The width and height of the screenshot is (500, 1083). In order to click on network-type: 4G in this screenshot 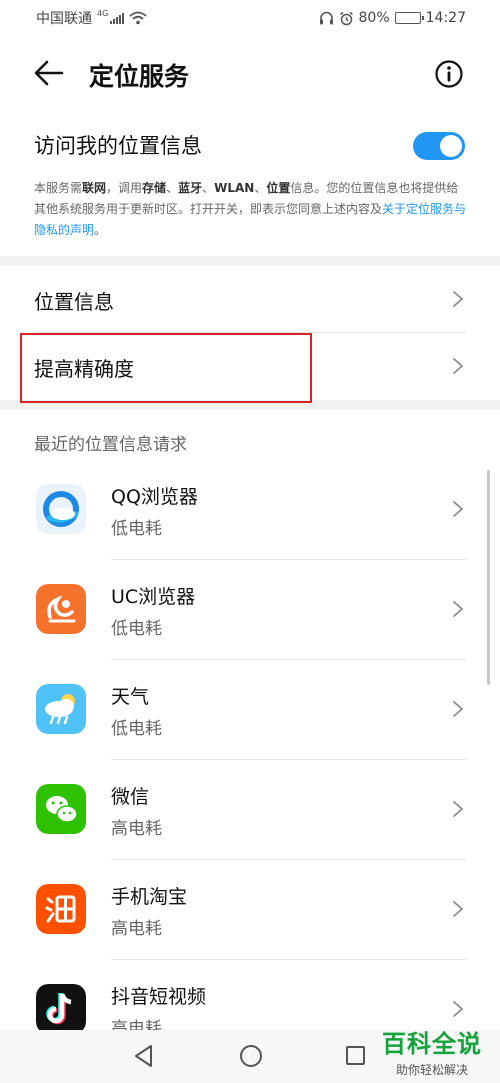, I will do `click(103, 13)`.